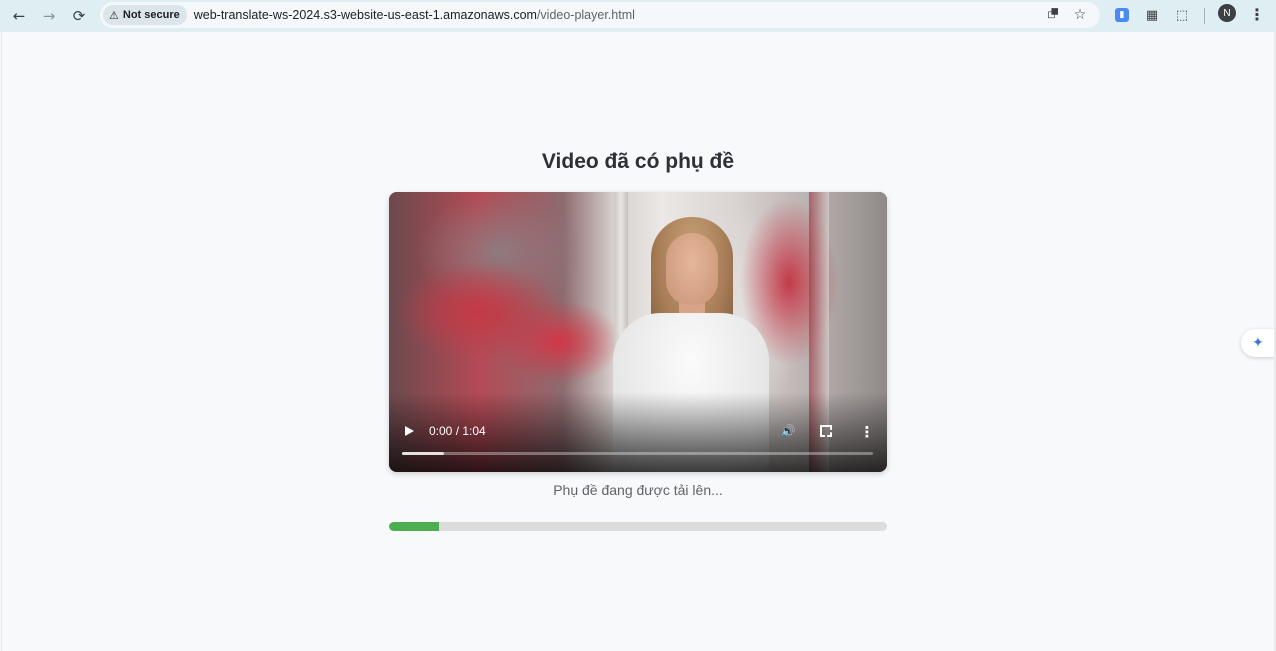  Describe the element at coordinates (867, 432) in the screenshot. I see `more-options-icon: ⋮` at that location.